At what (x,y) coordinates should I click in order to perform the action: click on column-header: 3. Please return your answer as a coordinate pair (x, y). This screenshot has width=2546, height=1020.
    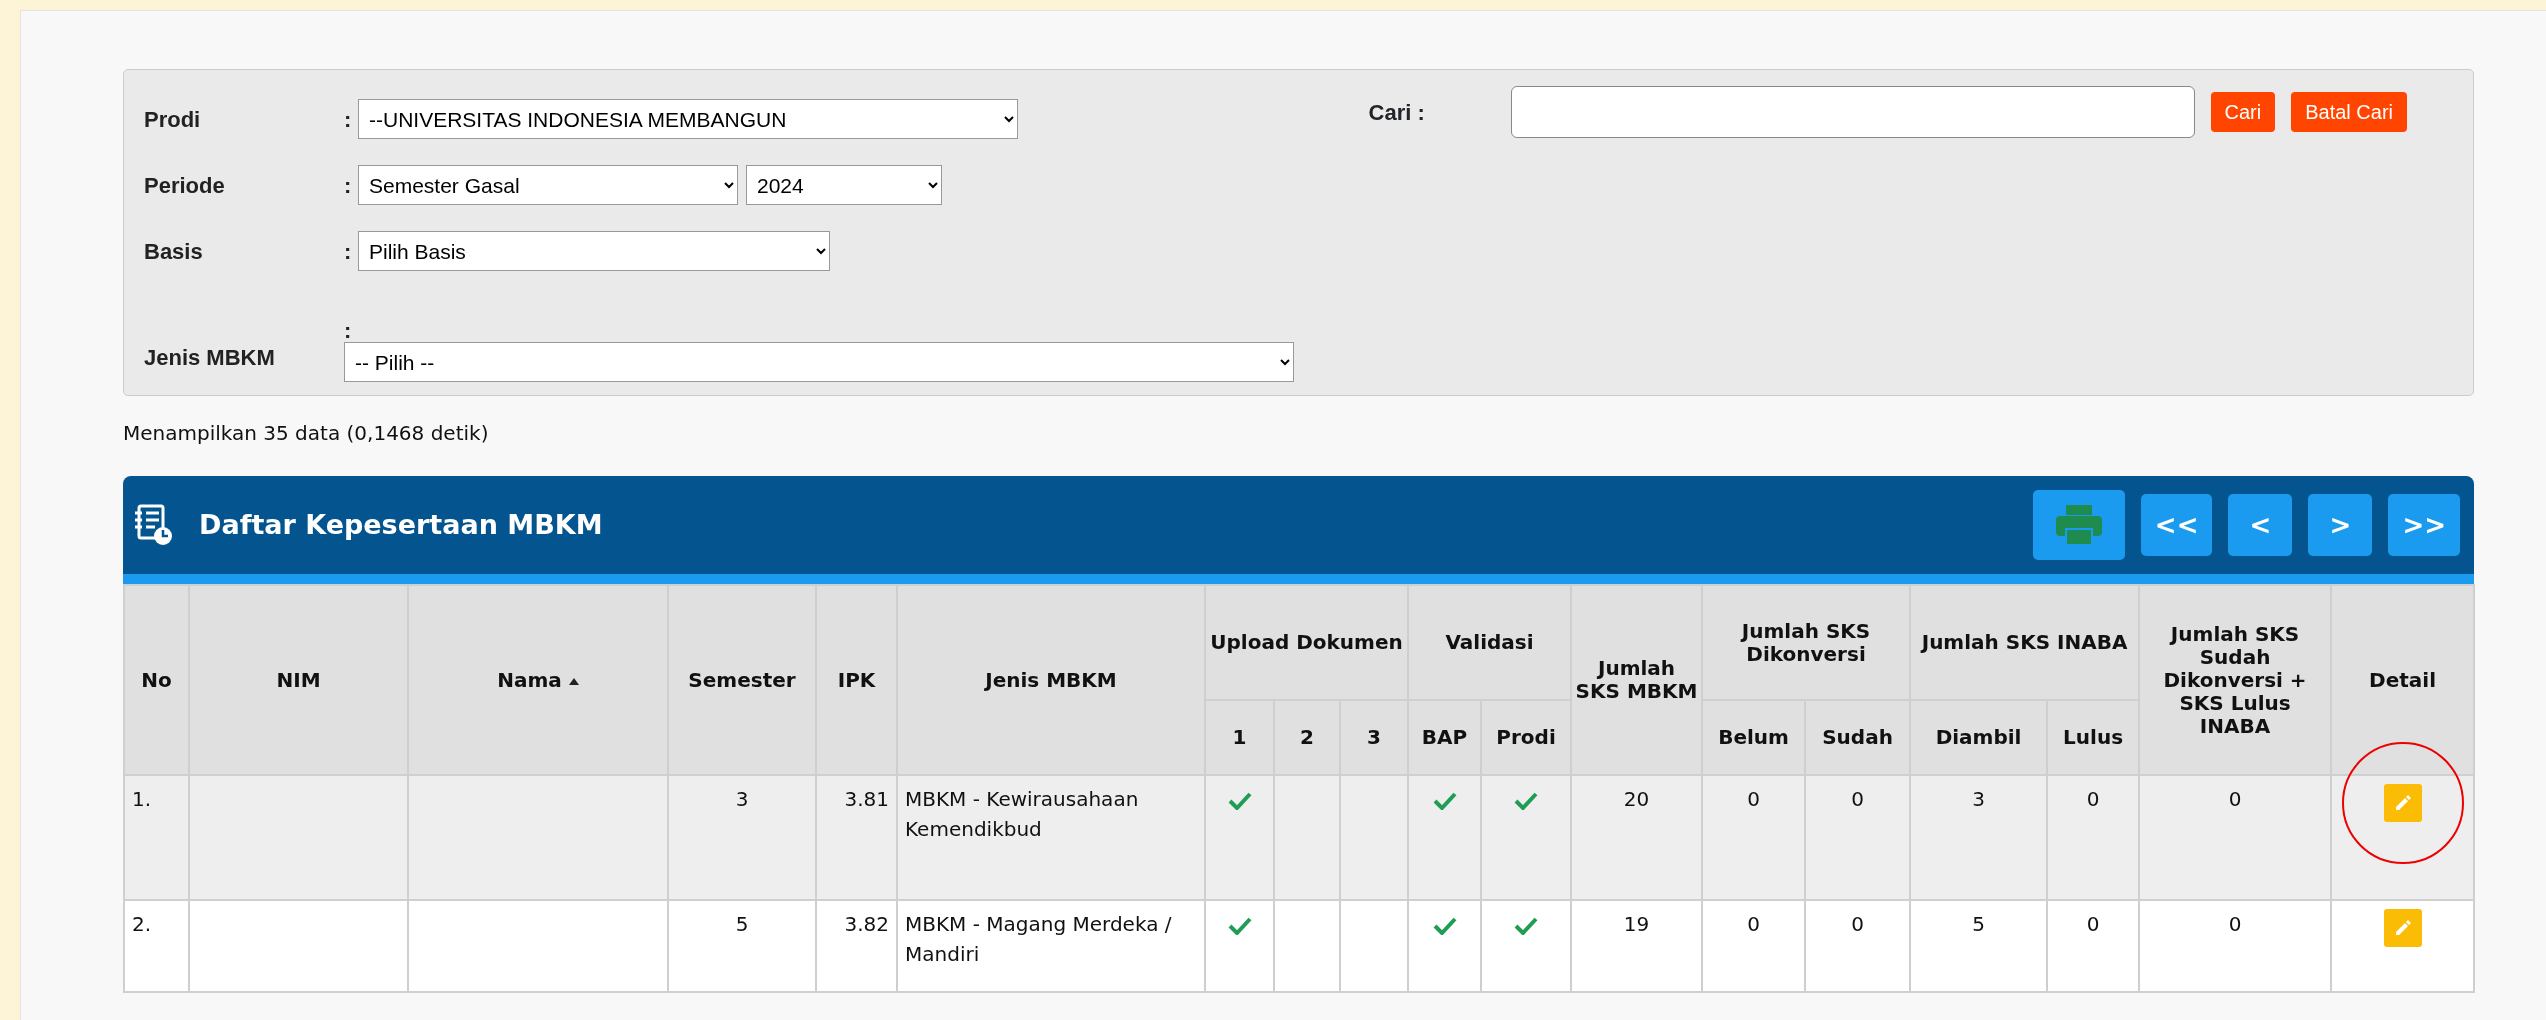
    Looking at the image, I should click on (1374, 737).